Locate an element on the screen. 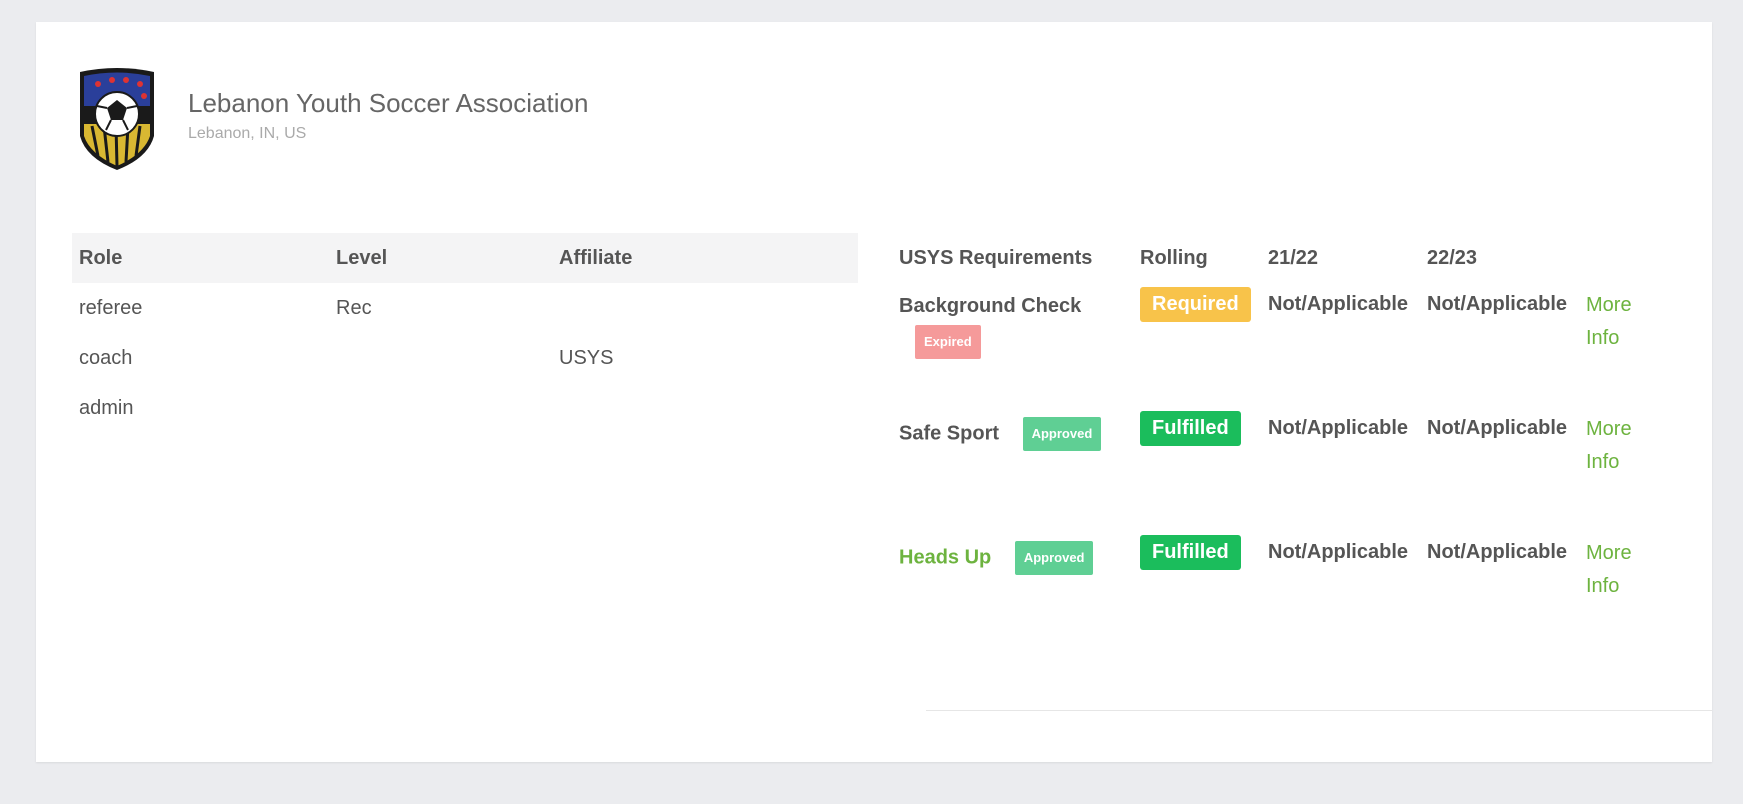  org-location: Lebanon, IN, US is located at coordinates (247, 133).